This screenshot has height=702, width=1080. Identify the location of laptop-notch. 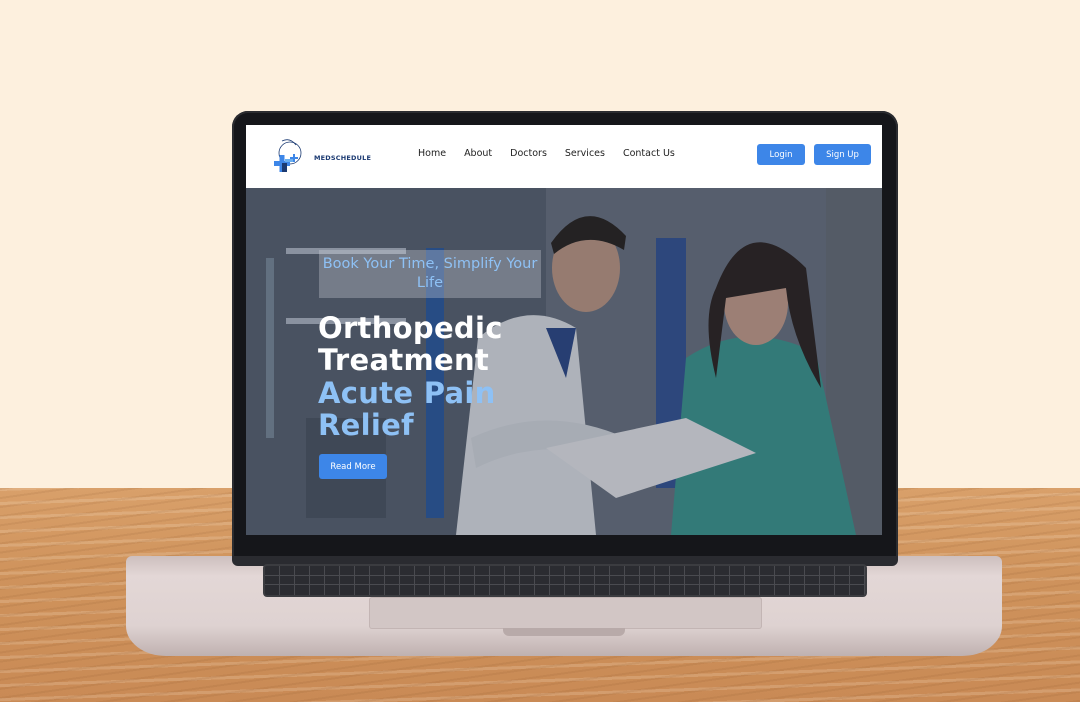
(564, 632).